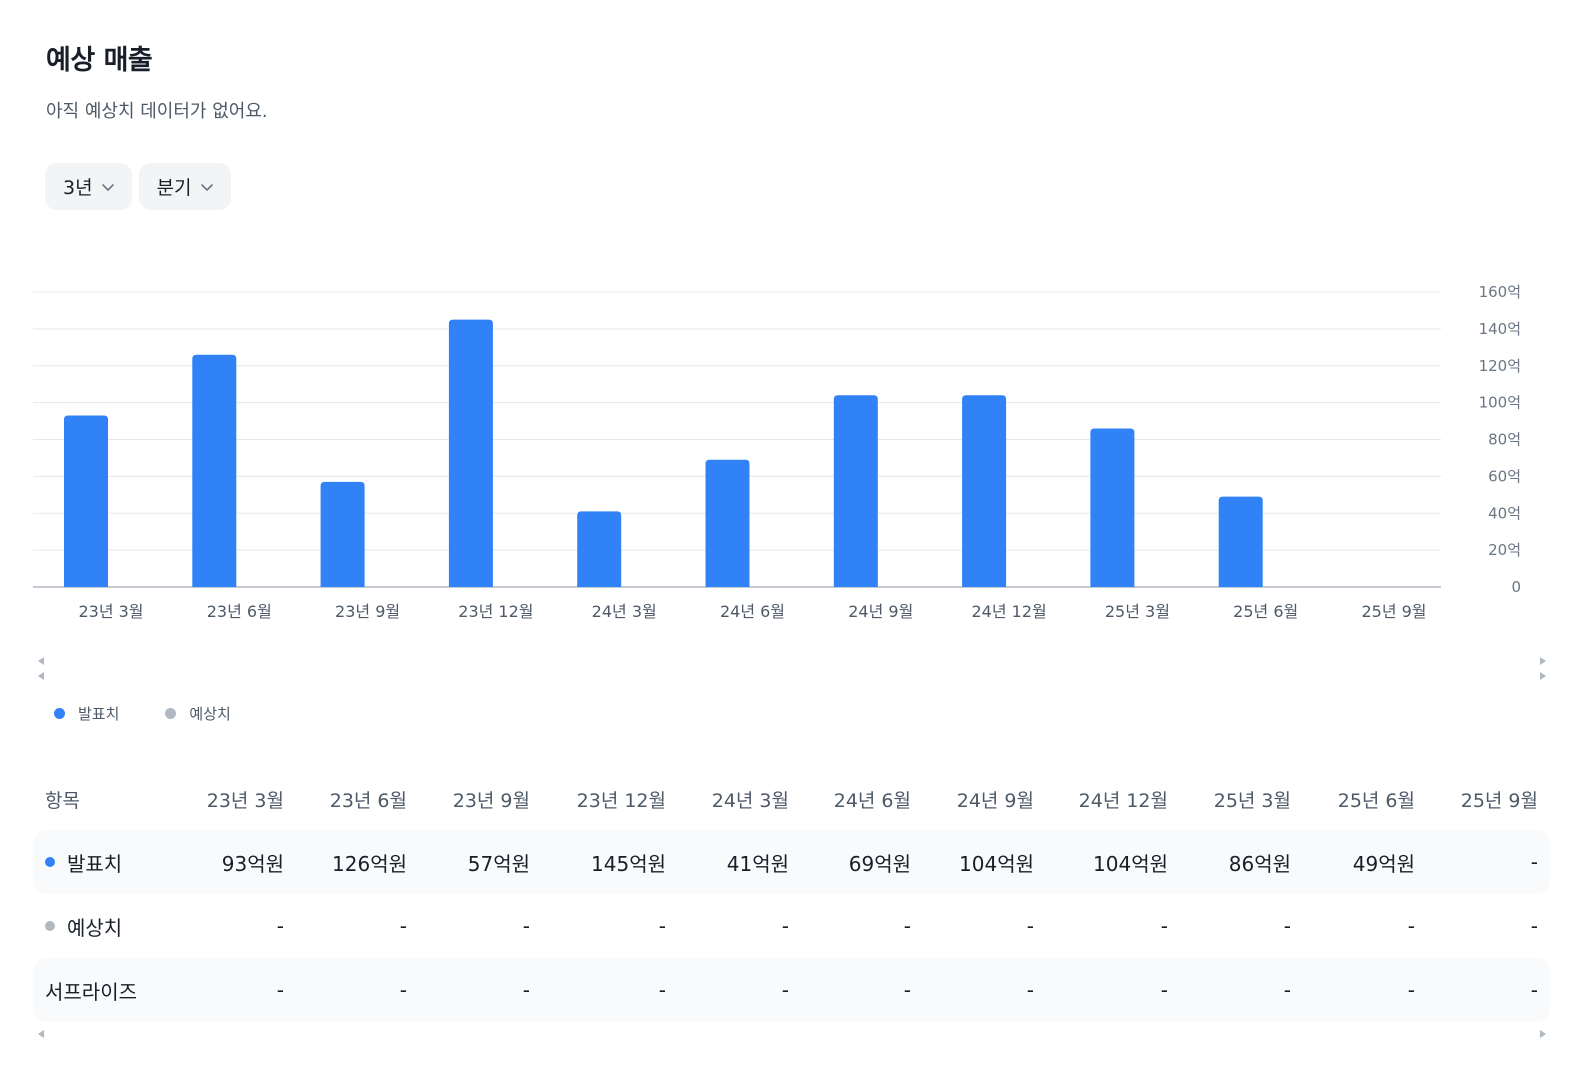 The height and width of the screenshot is (1081, 1593). What do you see at coordinates (1504, 440) in the screenshot?
I see `y-tick-label: 80억` at bounding box center [1504, 440].